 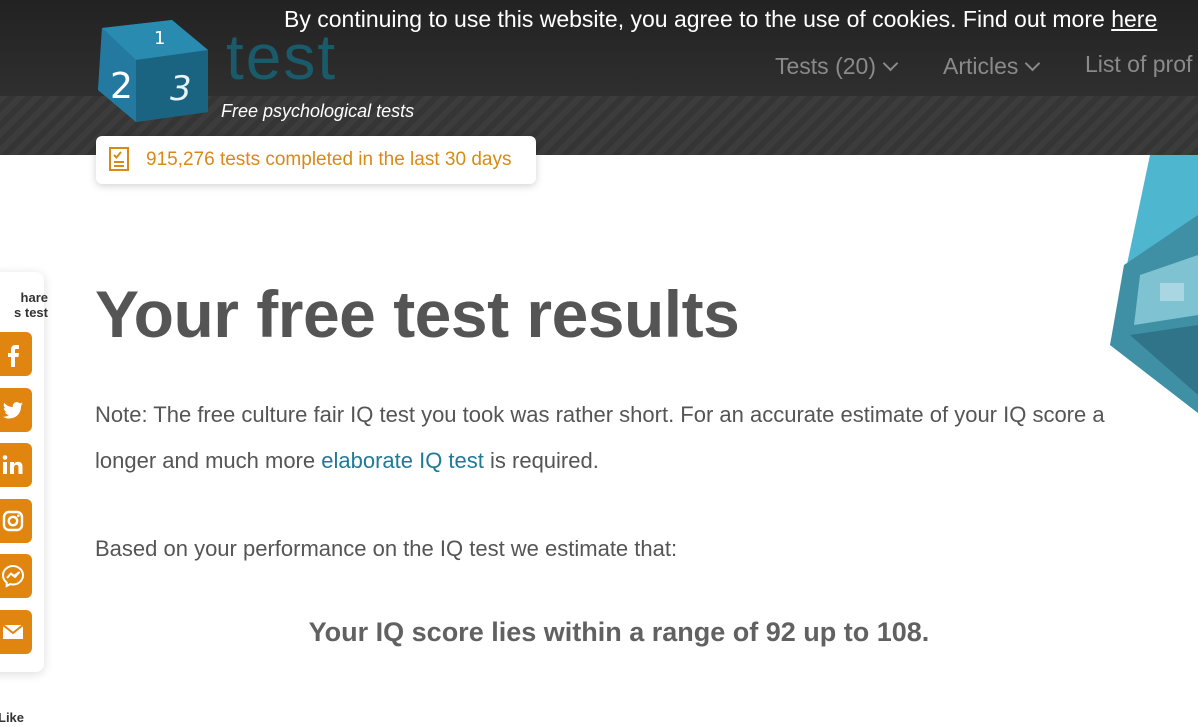 What do you see at coordinates (12, 464) in the screenshot?
I see `linkedin-icon` at bounding box center [12, 464].